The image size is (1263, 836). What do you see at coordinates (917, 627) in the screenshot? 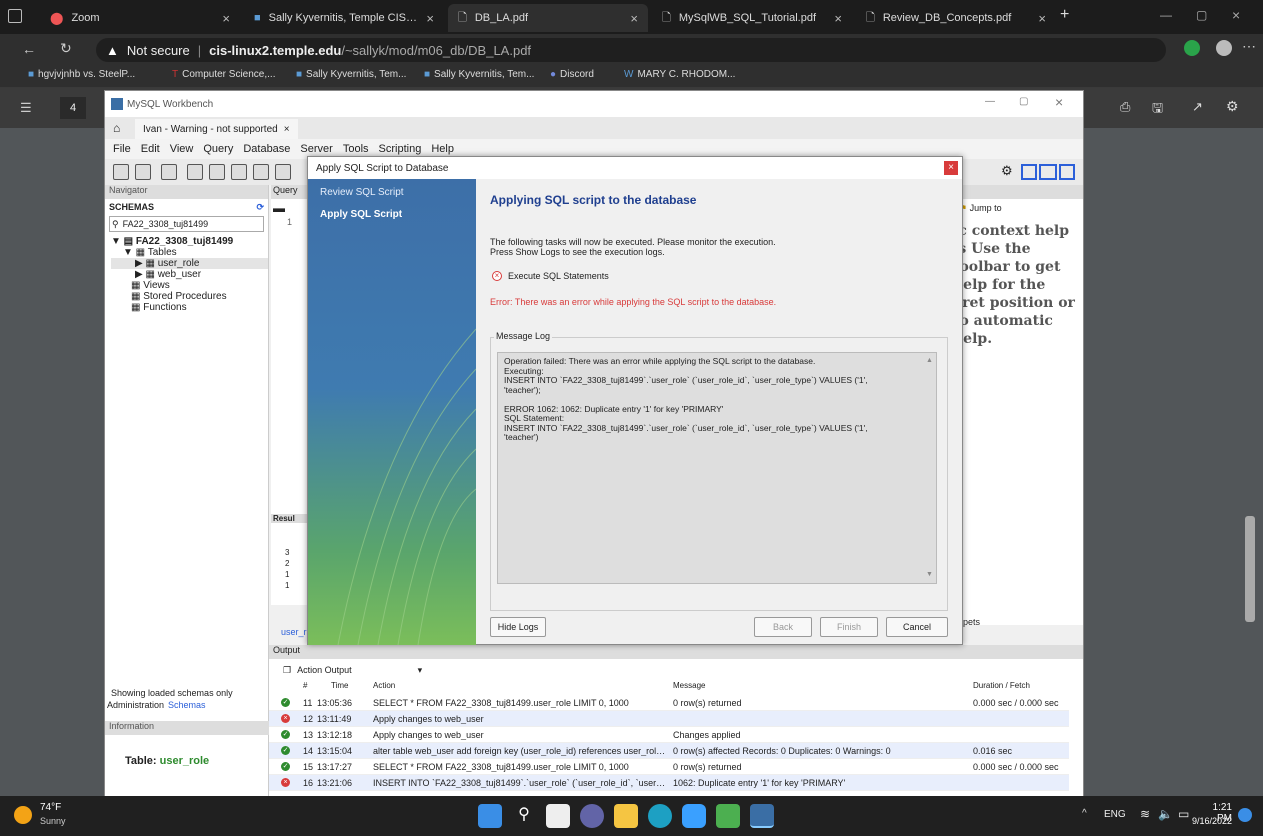
I see `cancel-button: Cancel` at bounding box center [917, 627].